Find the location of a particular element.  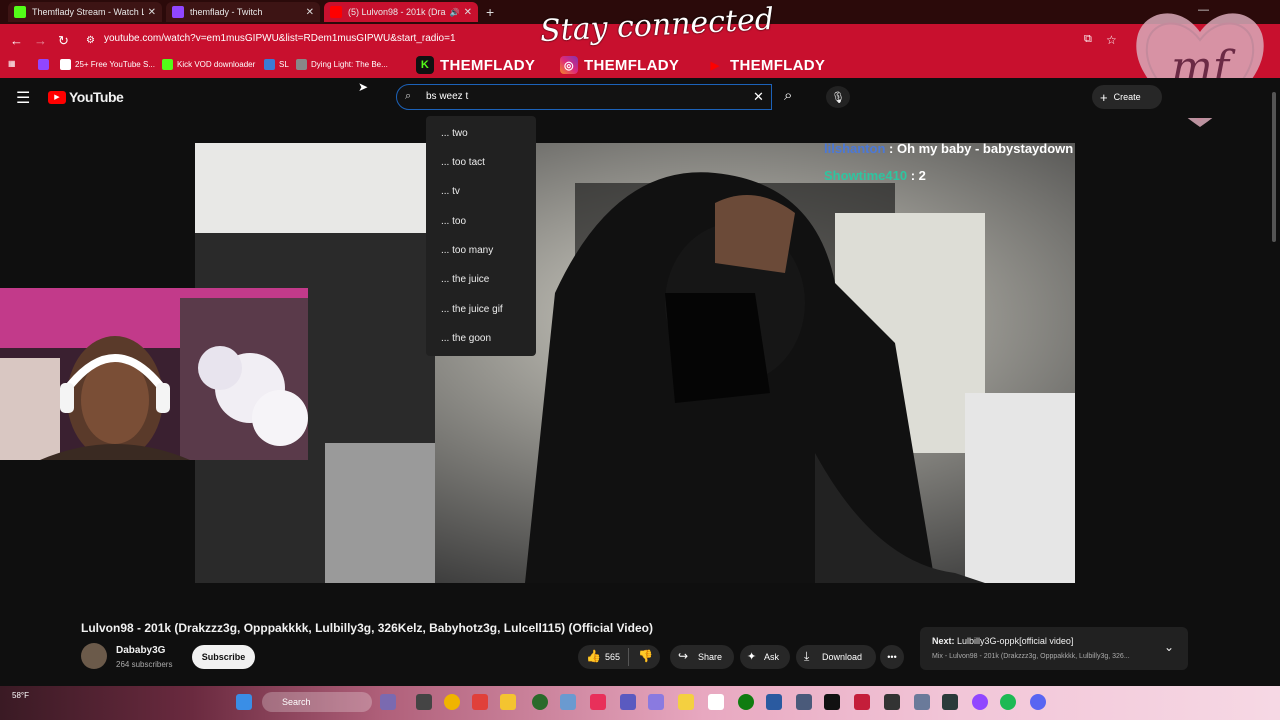

dislike-icon: 👎 is located at coordinates (645, 656).